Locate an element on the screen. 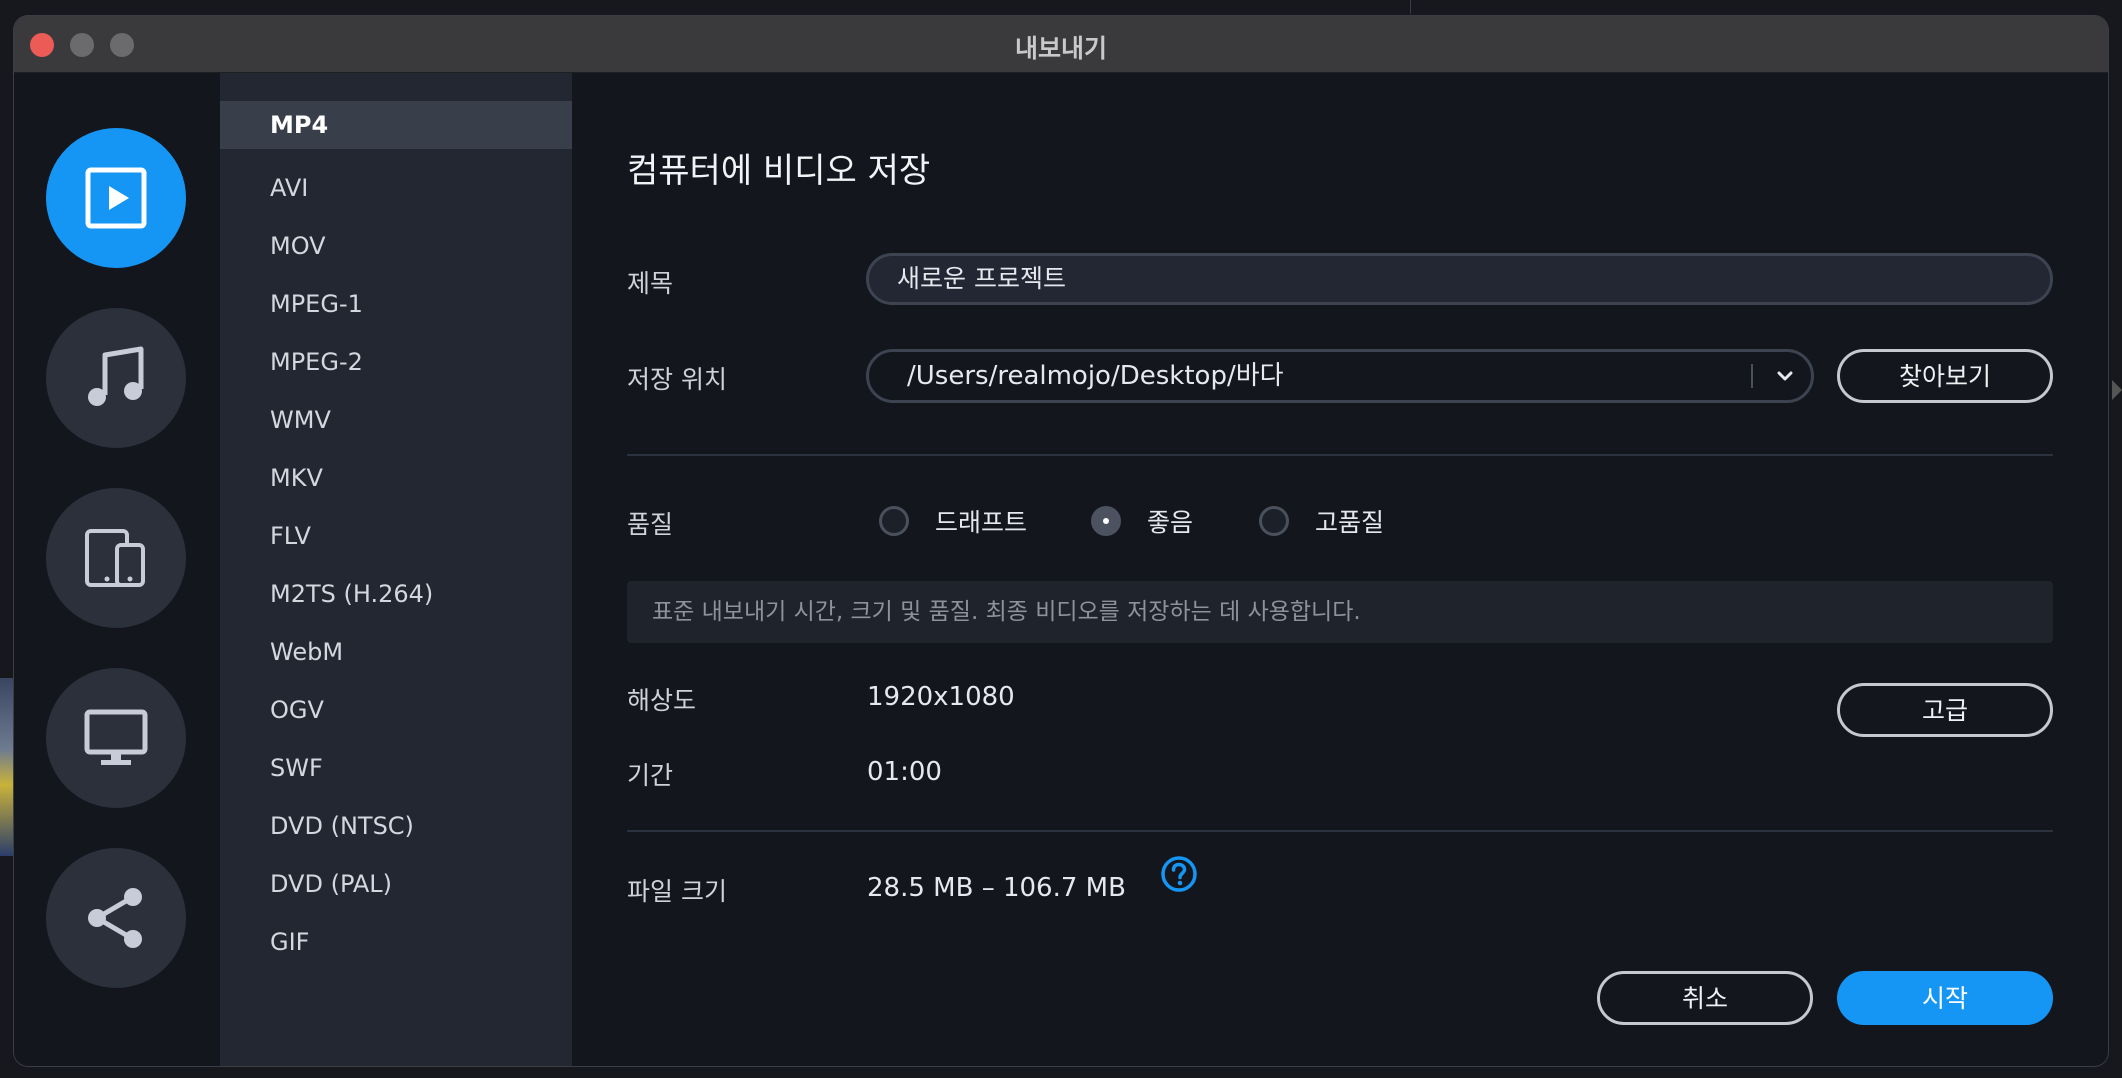 The width and height of the screenshot is (2122, 1078). category-rail is located at coordinates (117, 569).